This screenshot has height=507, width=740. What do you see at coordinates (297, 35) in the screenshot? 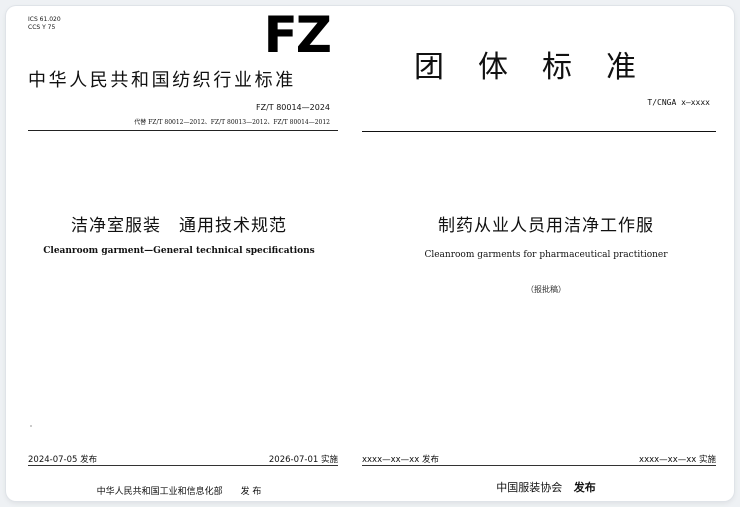
I see `fz-logo: FZ` at bounding box center [297, 35].